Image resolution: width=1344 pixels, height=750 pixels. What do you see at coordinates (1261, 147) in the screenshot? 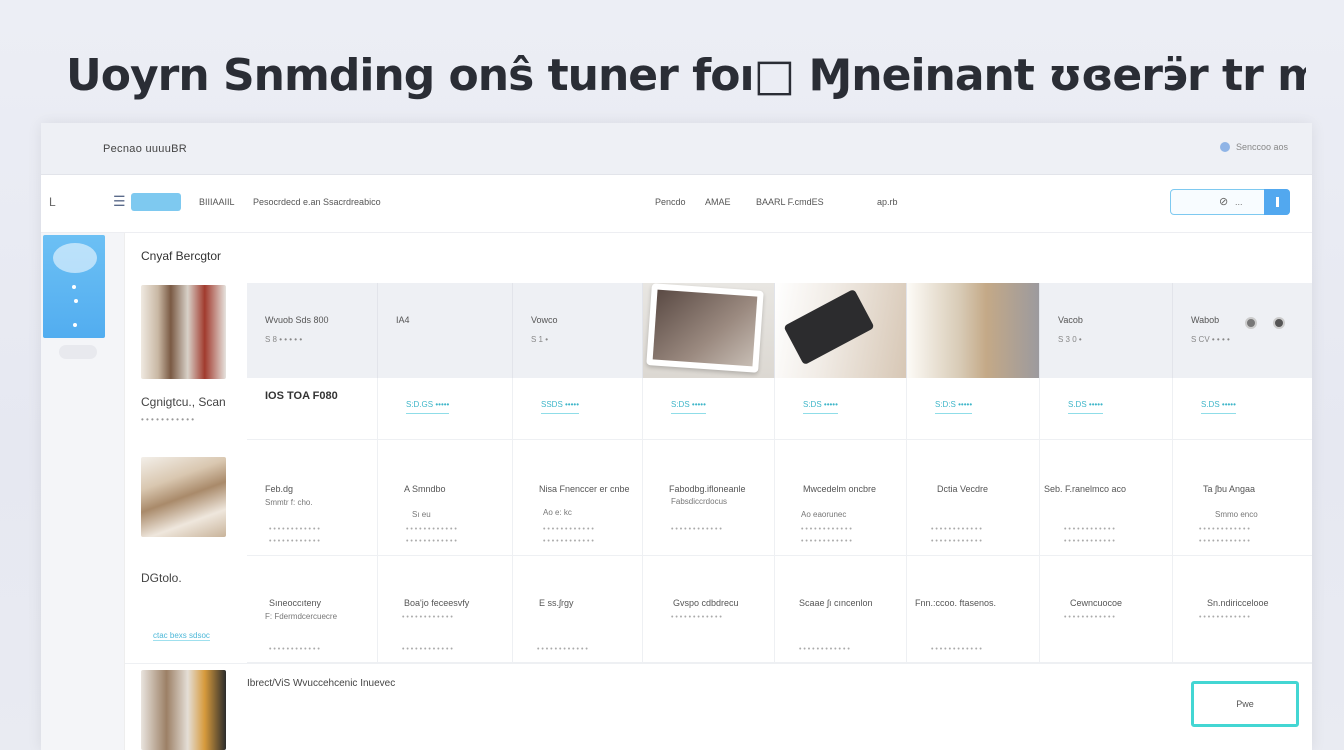
I see `top-right-text: Senccoo aos` at bounding box center [1261, 147].